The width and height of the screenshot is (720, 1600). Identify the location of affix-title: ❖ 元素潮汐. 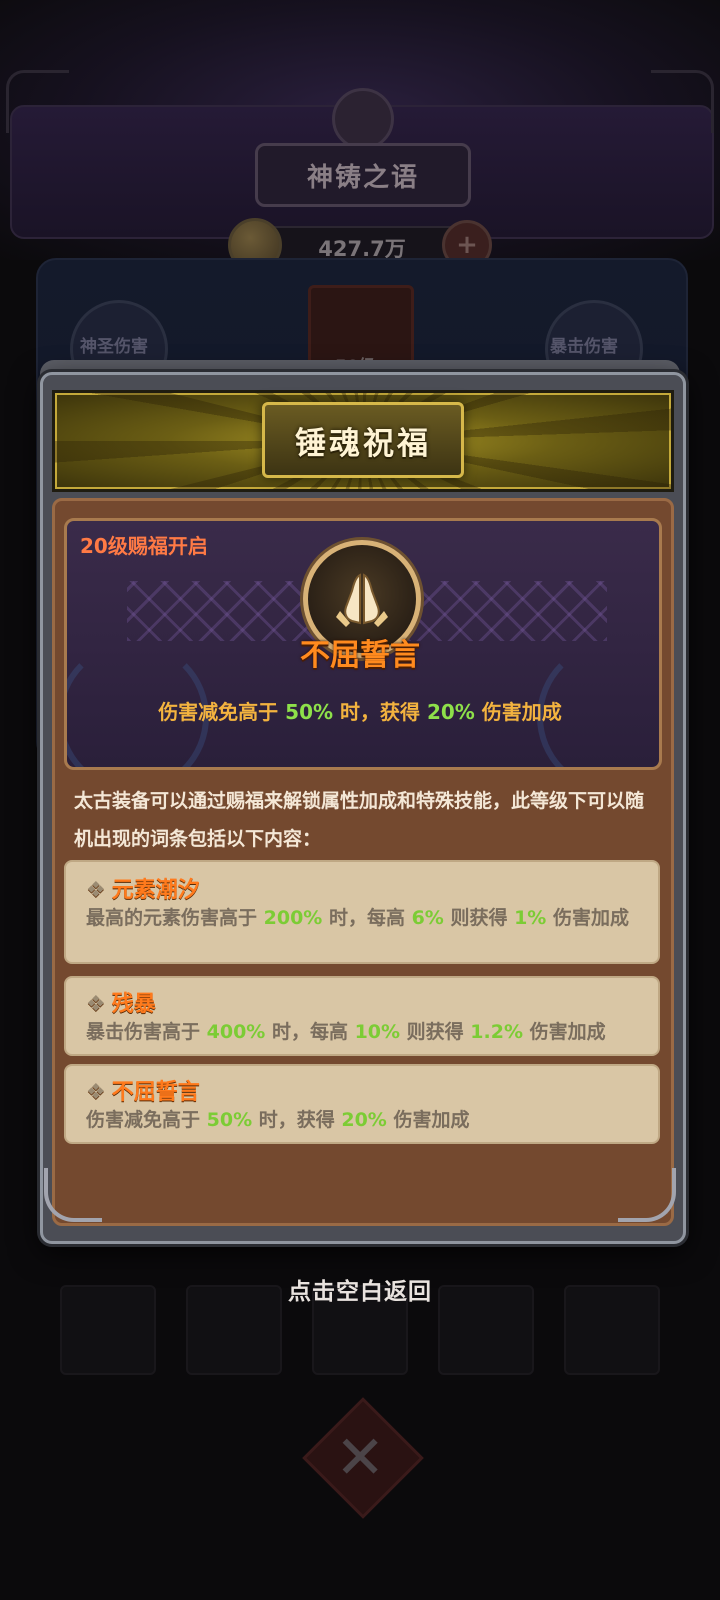
(143, 888).